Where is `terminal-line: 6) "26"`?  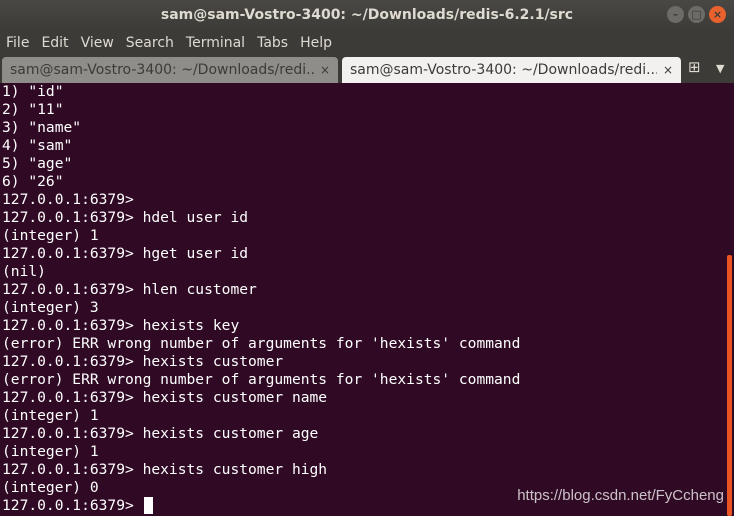
terminal-line: 6) "26" is located at coordinates (33, 181).